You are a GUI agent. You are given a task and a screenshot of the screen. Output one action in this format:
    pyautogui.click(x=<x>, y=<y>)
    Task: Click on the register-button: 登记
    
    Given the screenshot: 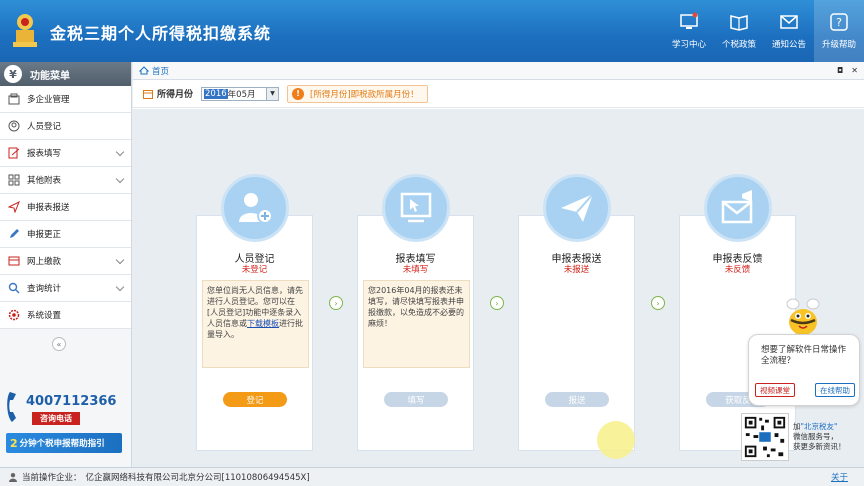 What is the action you would take?
    pyautogui.click(x=255, y=399)
    